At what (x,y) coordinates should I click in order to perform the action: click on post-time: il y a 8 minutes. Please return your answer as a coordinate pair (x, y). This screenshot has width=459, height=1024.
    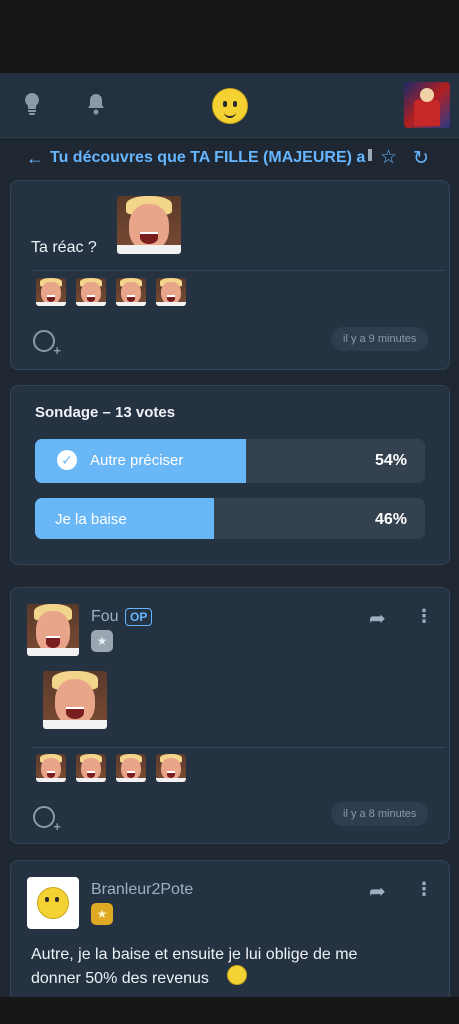
    Looking at the image, I should click on (380, 814).